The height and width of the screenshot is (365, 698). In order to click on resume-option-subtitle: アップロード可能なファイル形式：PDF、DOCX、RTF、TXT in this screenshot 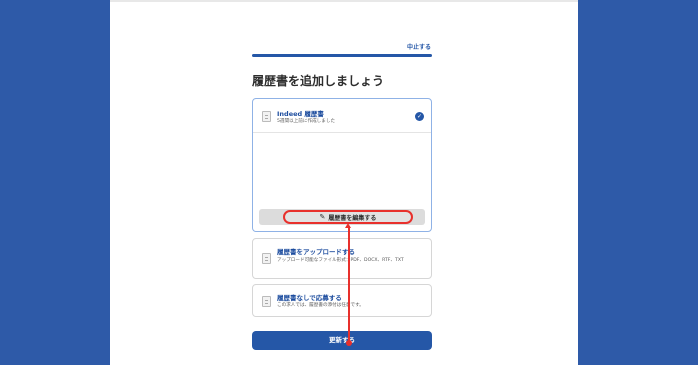, I will do `click(340, 260)`.